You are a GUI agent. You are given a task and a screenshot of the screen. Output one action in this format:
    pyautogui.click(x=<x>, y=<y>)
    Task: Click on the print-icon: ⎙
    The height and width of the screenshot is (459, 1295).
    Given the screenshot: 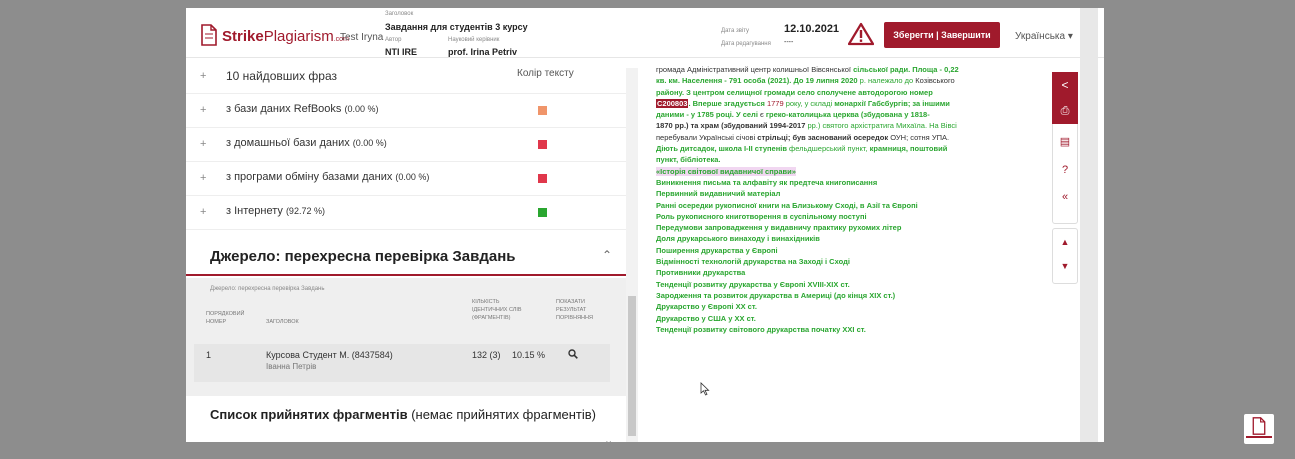 What is the action you would take?
    pyautogui.click(x=1065, y=111)
    